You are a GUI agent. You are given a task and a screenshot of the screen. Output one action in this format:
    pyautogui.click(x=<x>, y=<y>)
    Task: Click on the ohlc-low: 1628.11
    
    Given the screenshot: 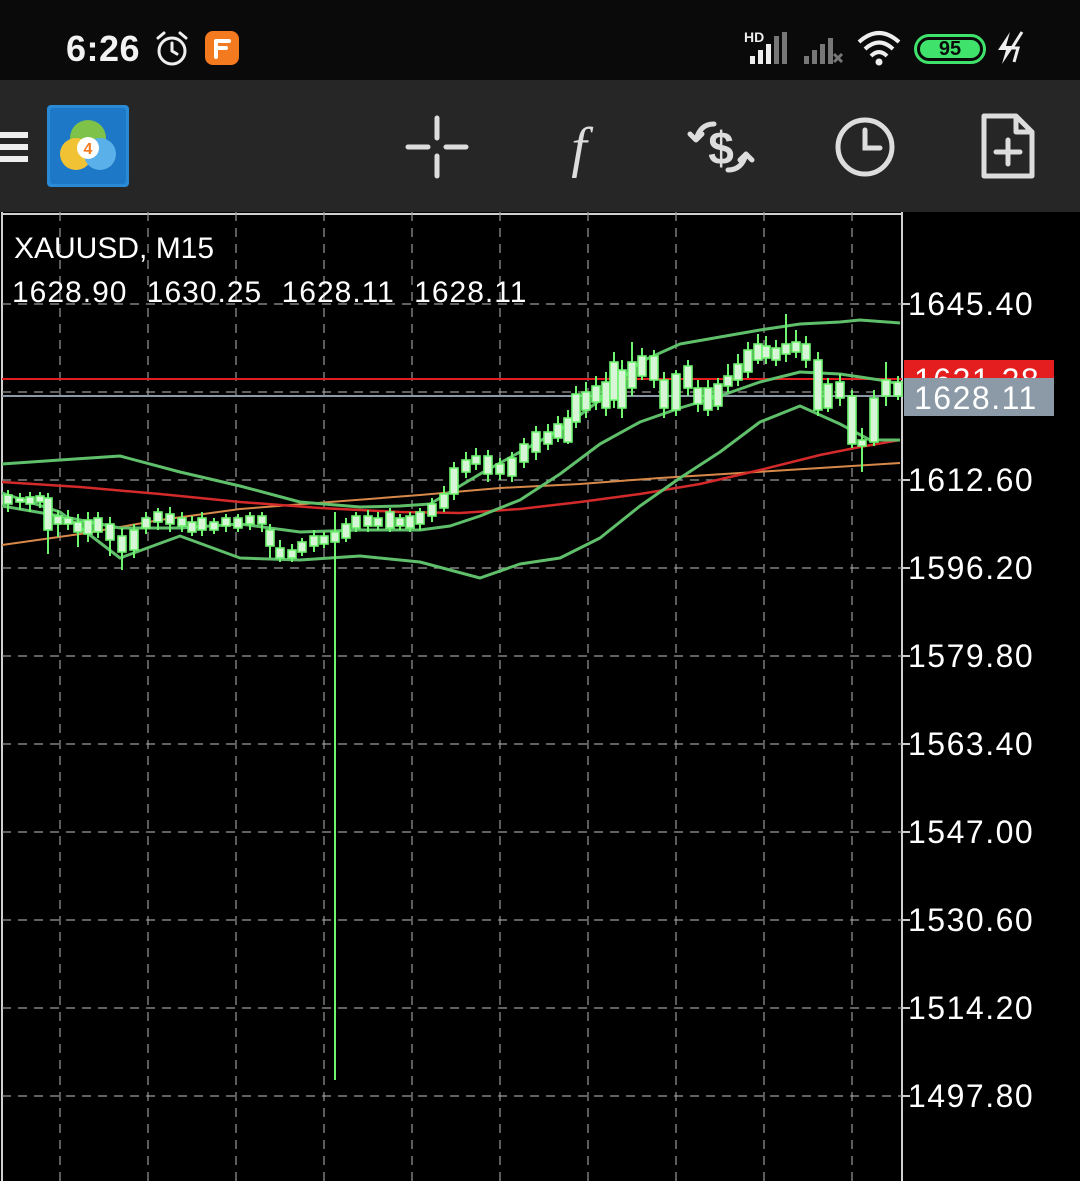 What is the action you would take?
    pyautogui.click(x=338, y=292)
    